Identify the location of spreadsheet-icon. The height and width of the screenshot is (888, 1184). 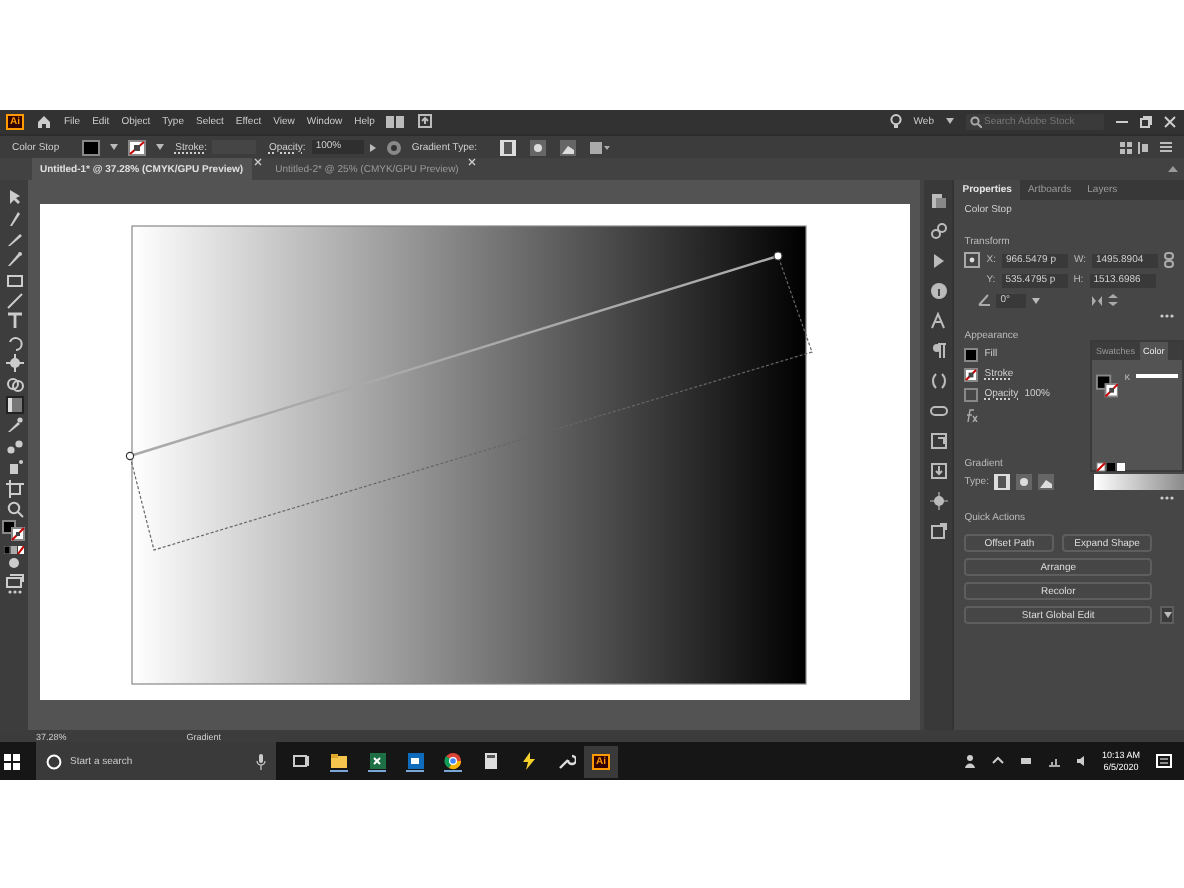
(377, 761).